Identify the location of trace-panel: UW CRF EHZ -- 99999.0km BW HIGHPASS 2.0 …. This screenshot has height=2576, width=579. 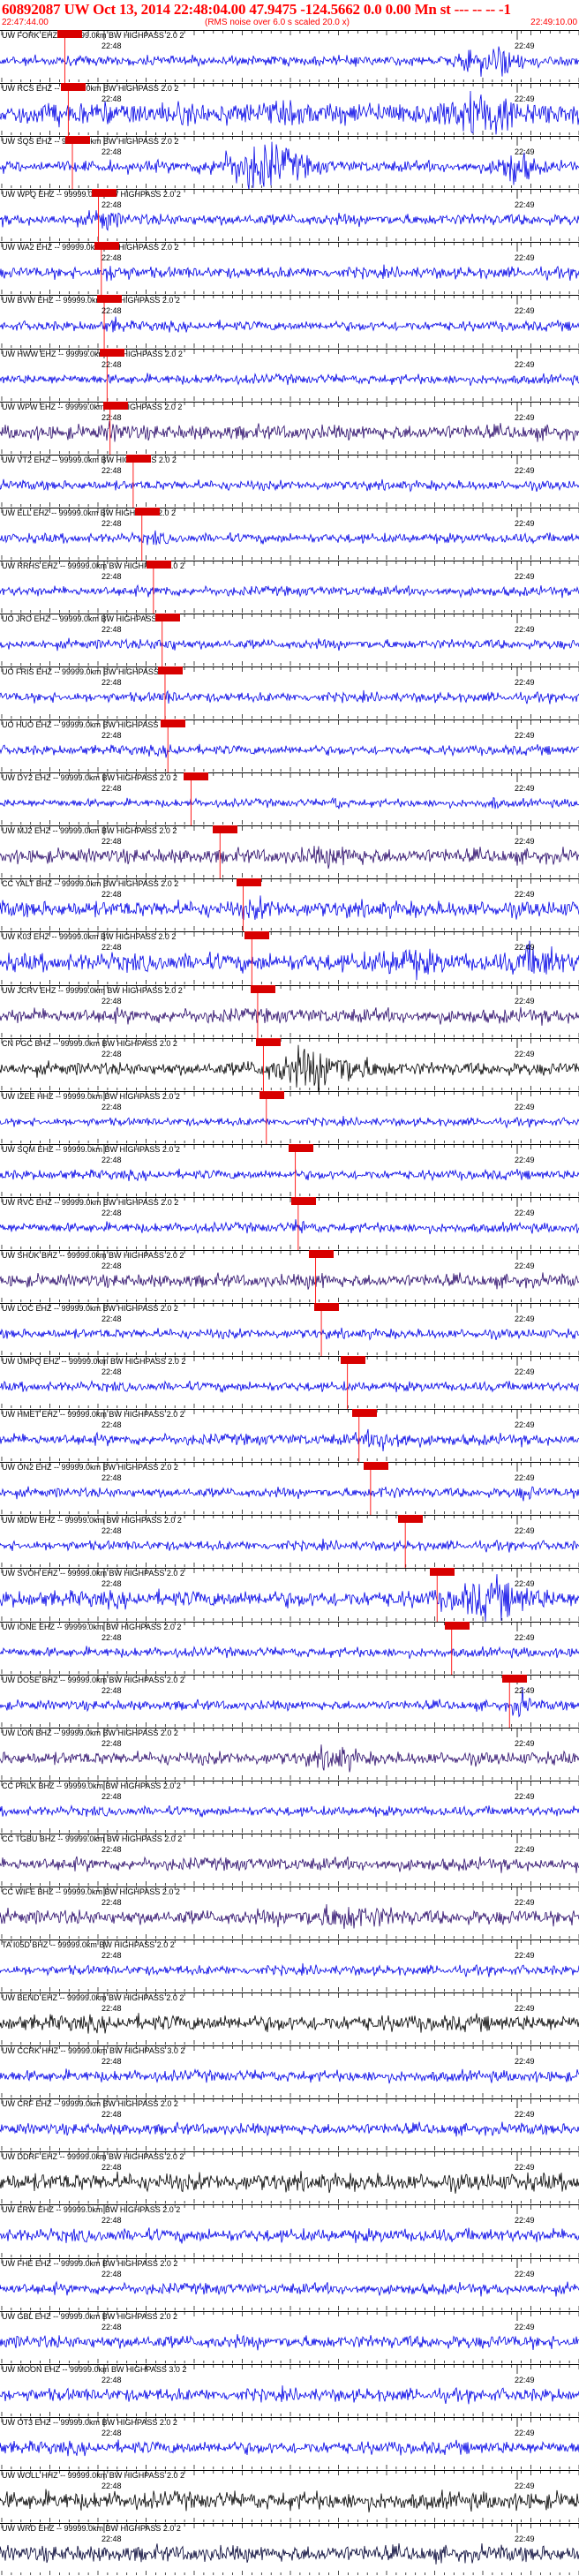
(289, 2125).